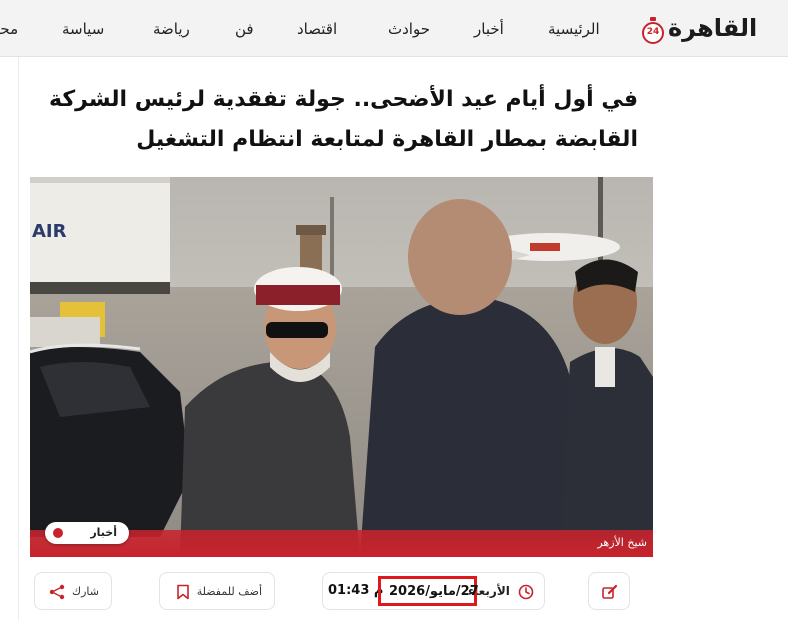 The height and width of the screenshot is (621, 788). I want to click on logo-text: القاهرة, so click(713, 28).